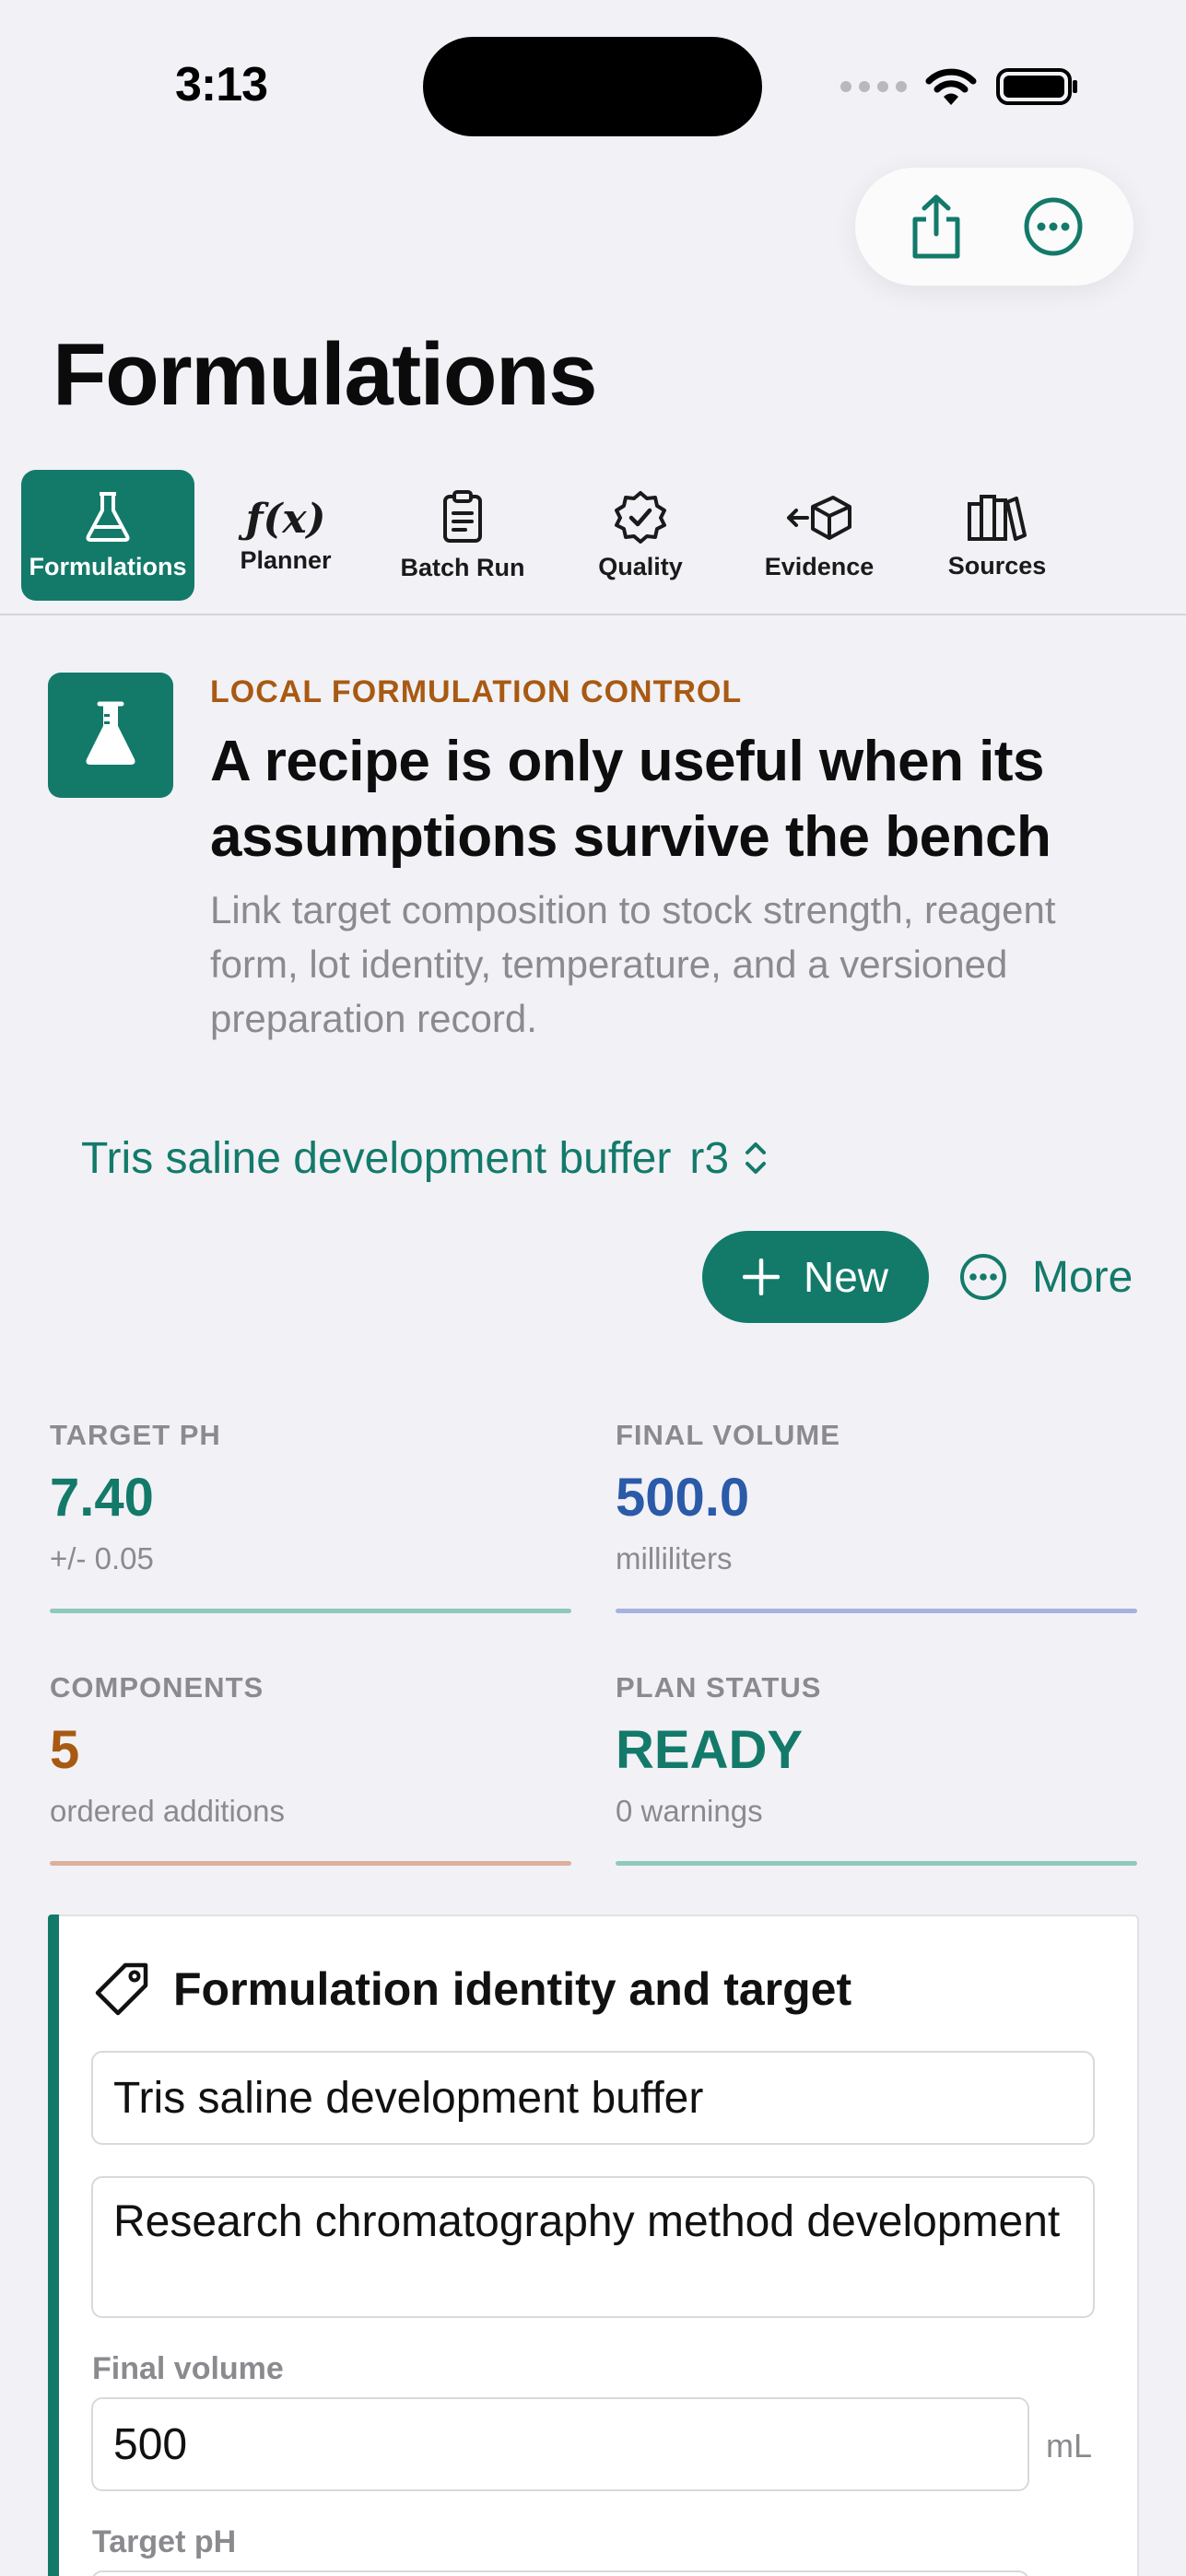 The width and height of the screenshot is (1186, 2576). What do you see at coordinates (462, 516) in the screenshot?
I see `clipboard-icon` at bounding box center [462, 516].